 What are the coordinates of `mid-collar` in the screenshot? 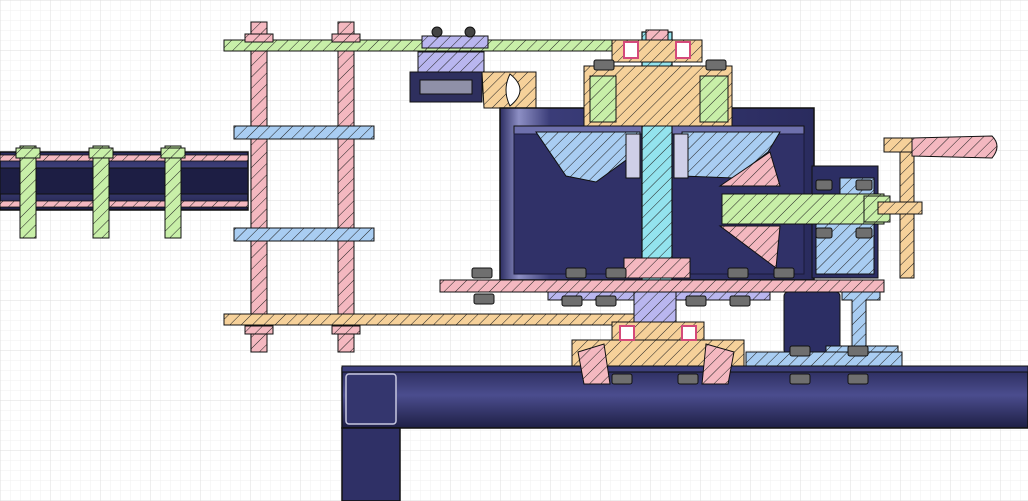 It's located at (657, 268).